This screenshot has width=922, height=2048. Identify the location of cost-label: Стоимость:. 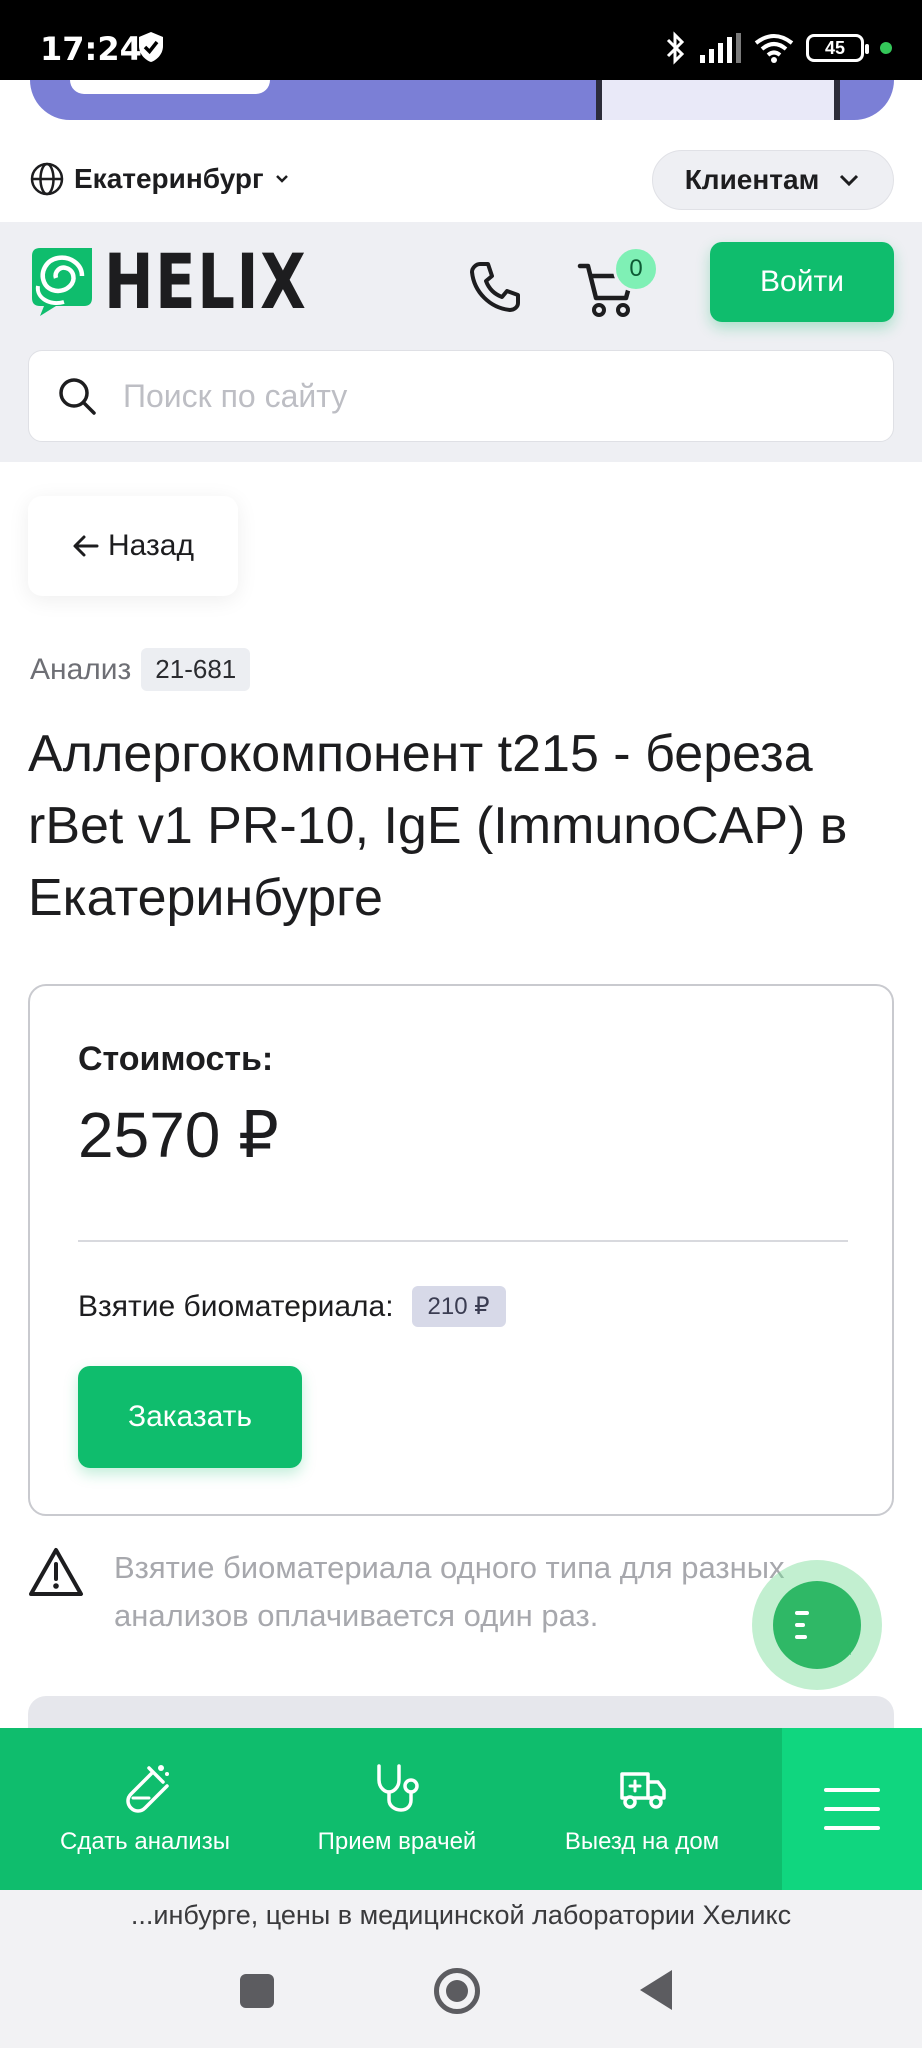
(176, 1059).